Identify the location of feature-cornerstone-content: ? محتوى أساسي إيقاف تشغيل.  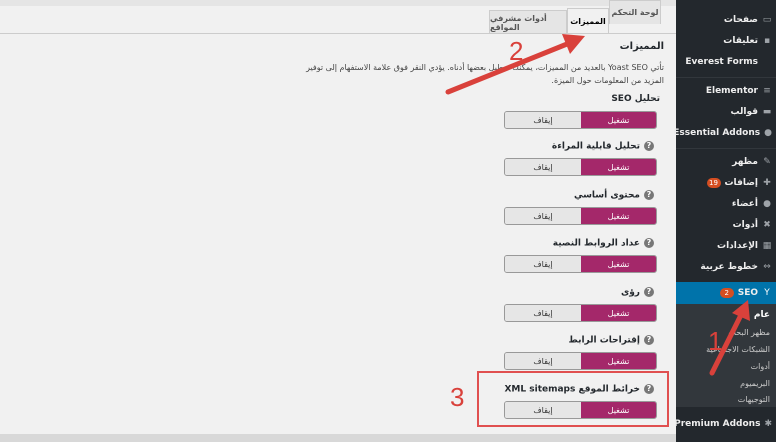
(564, 210).